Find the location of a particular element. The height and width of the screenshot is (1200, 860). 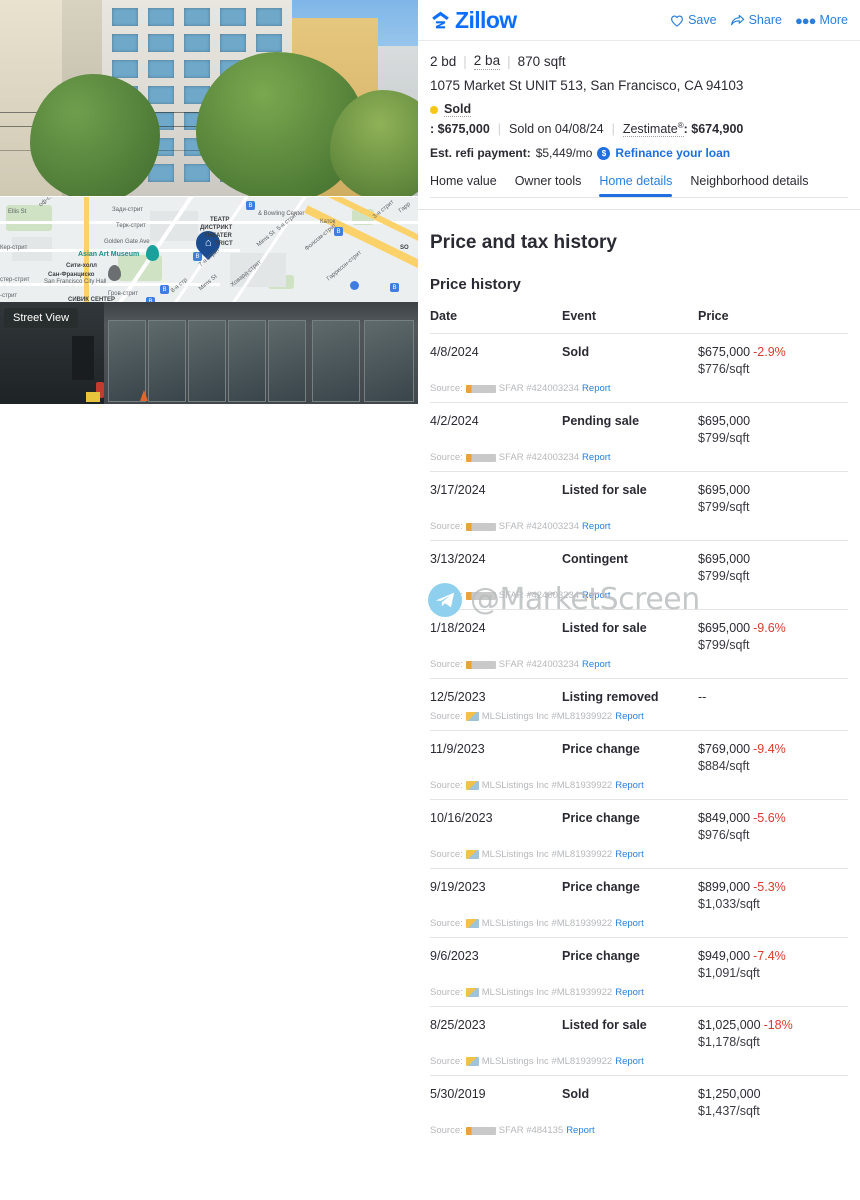

tab-home-value: Home value is located at coordinates (463, 185).